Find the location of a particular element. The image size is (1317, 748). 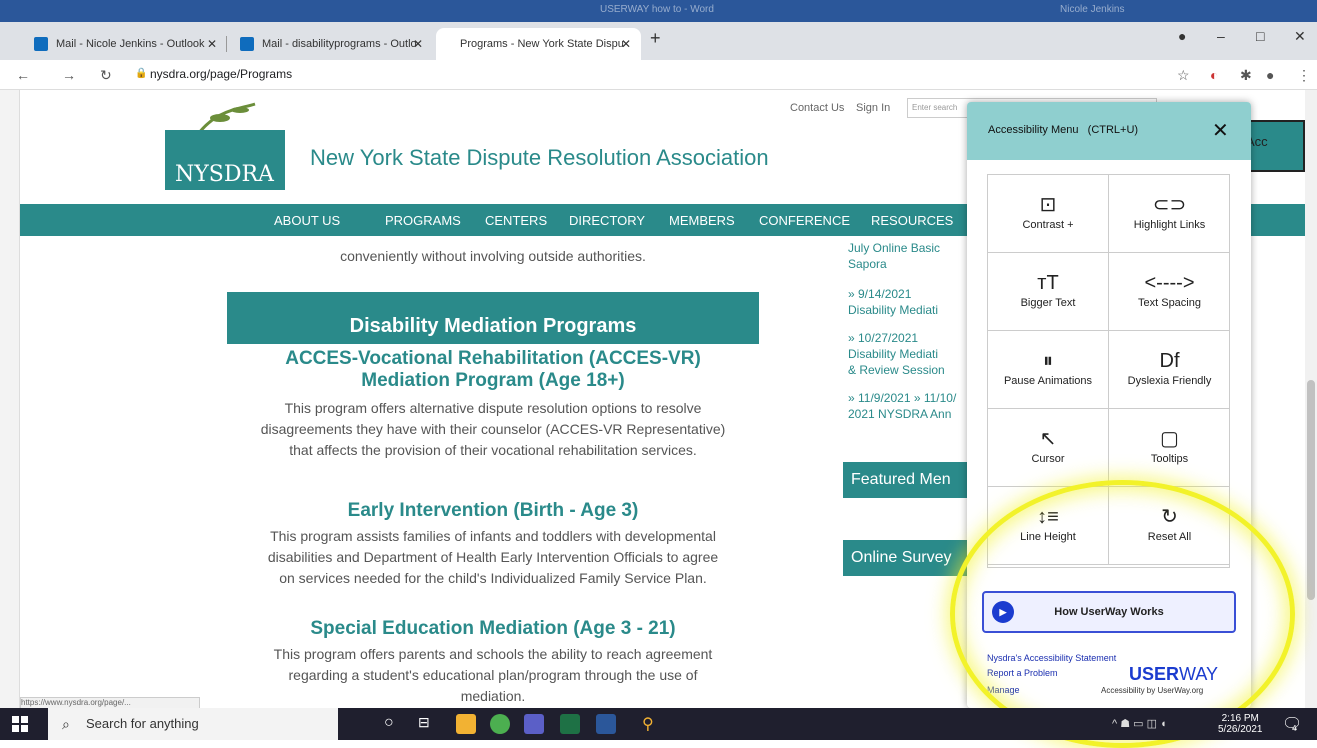

app-icon: ⚲ is located at coordinates (652, 724).